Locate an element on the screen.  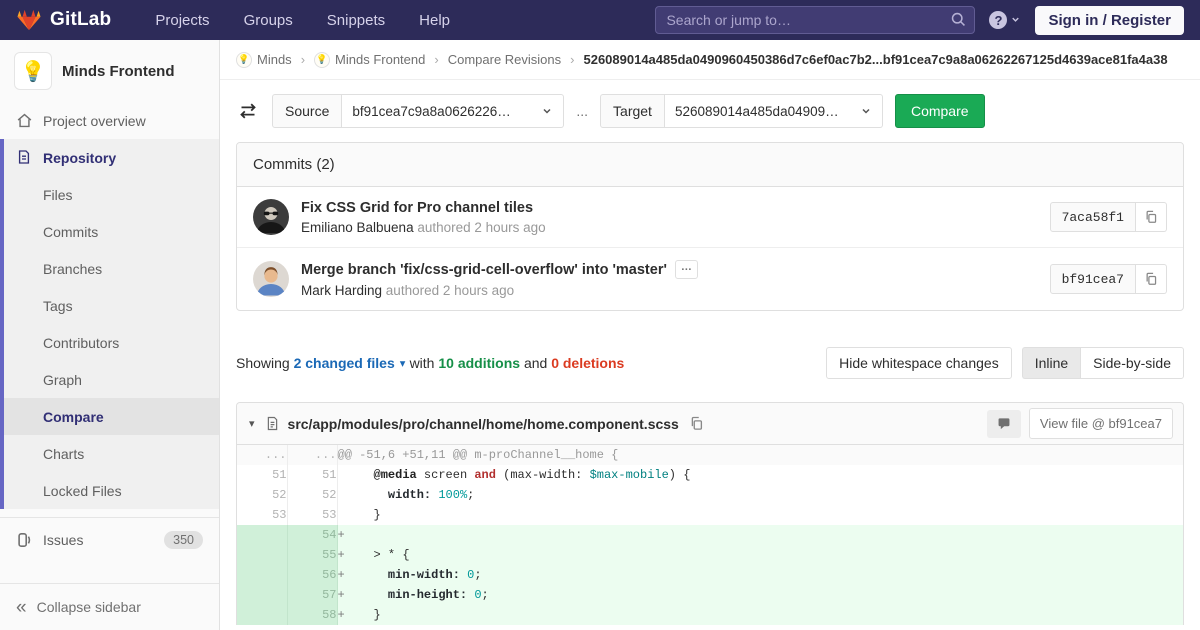
commit-sha-group: 7aca58f1 is located at coordinates (1108, 217).